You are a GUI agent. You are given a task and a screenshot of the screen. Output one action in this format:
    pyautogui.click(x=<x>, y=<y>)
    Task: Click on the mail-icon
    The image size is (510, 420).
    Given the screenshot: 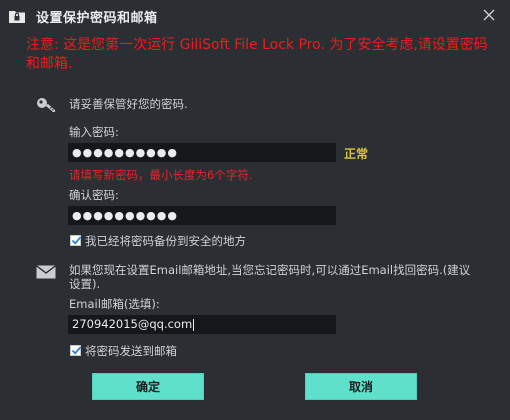 What is the action you would take?
    pyautogui.click(x=46, y=273)
    